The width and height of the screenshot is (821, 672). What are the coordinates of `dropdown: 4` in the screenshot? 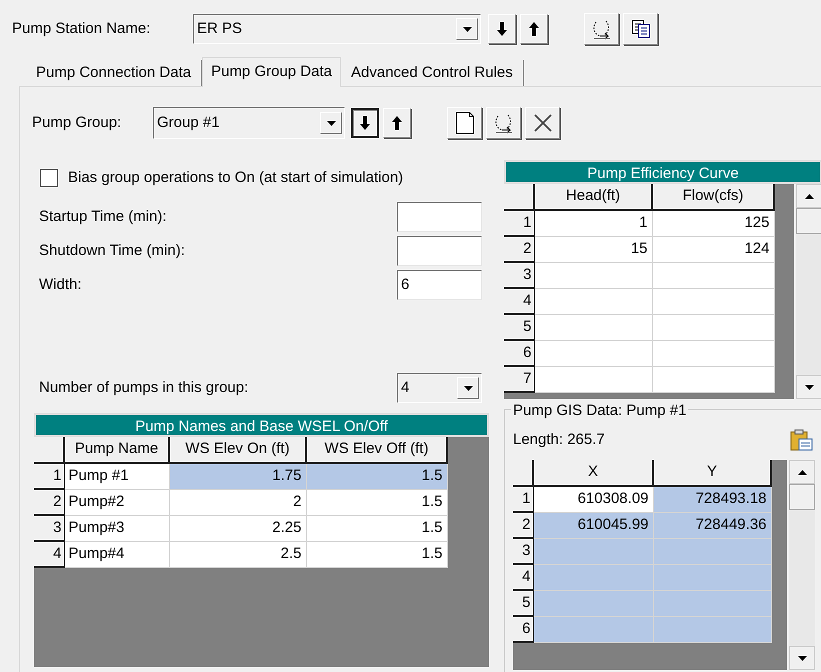 It's located at (439, 388).